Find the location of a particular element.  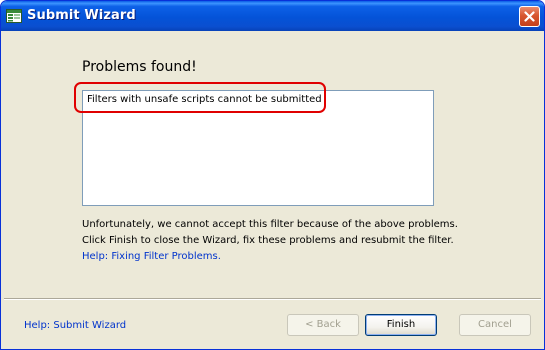

footer-divider is located at coordinates (272, 299).